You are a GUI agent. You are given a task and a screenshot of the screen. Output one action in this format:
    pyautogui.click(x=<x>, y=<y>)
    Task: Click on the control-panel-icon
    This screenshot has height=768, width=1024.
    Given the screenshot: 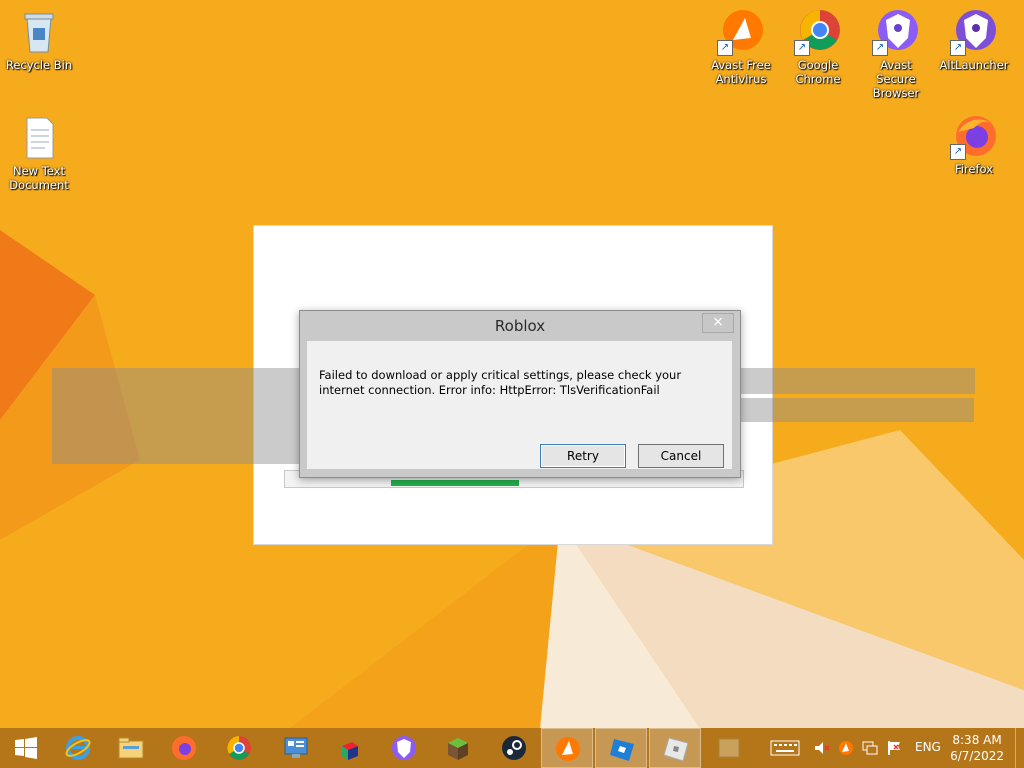 What is the action you would take?
    pyautogui.click(x=296, y=747)
    